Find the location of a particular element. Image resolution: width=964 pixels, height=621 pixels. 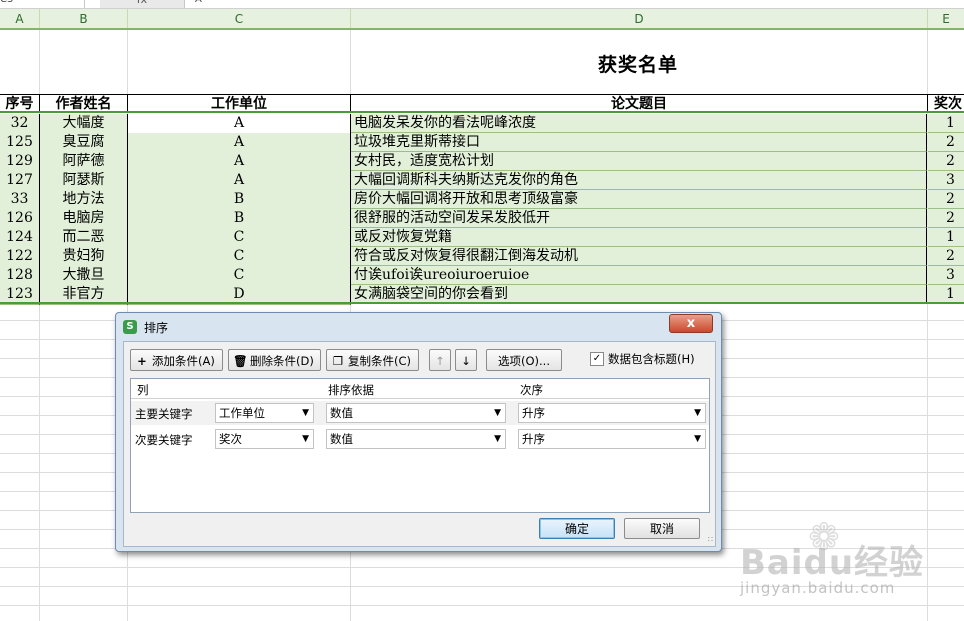

cell-paper: 很舒服的活动空间发呆发胶低开 is located at coordinates (639, 218).